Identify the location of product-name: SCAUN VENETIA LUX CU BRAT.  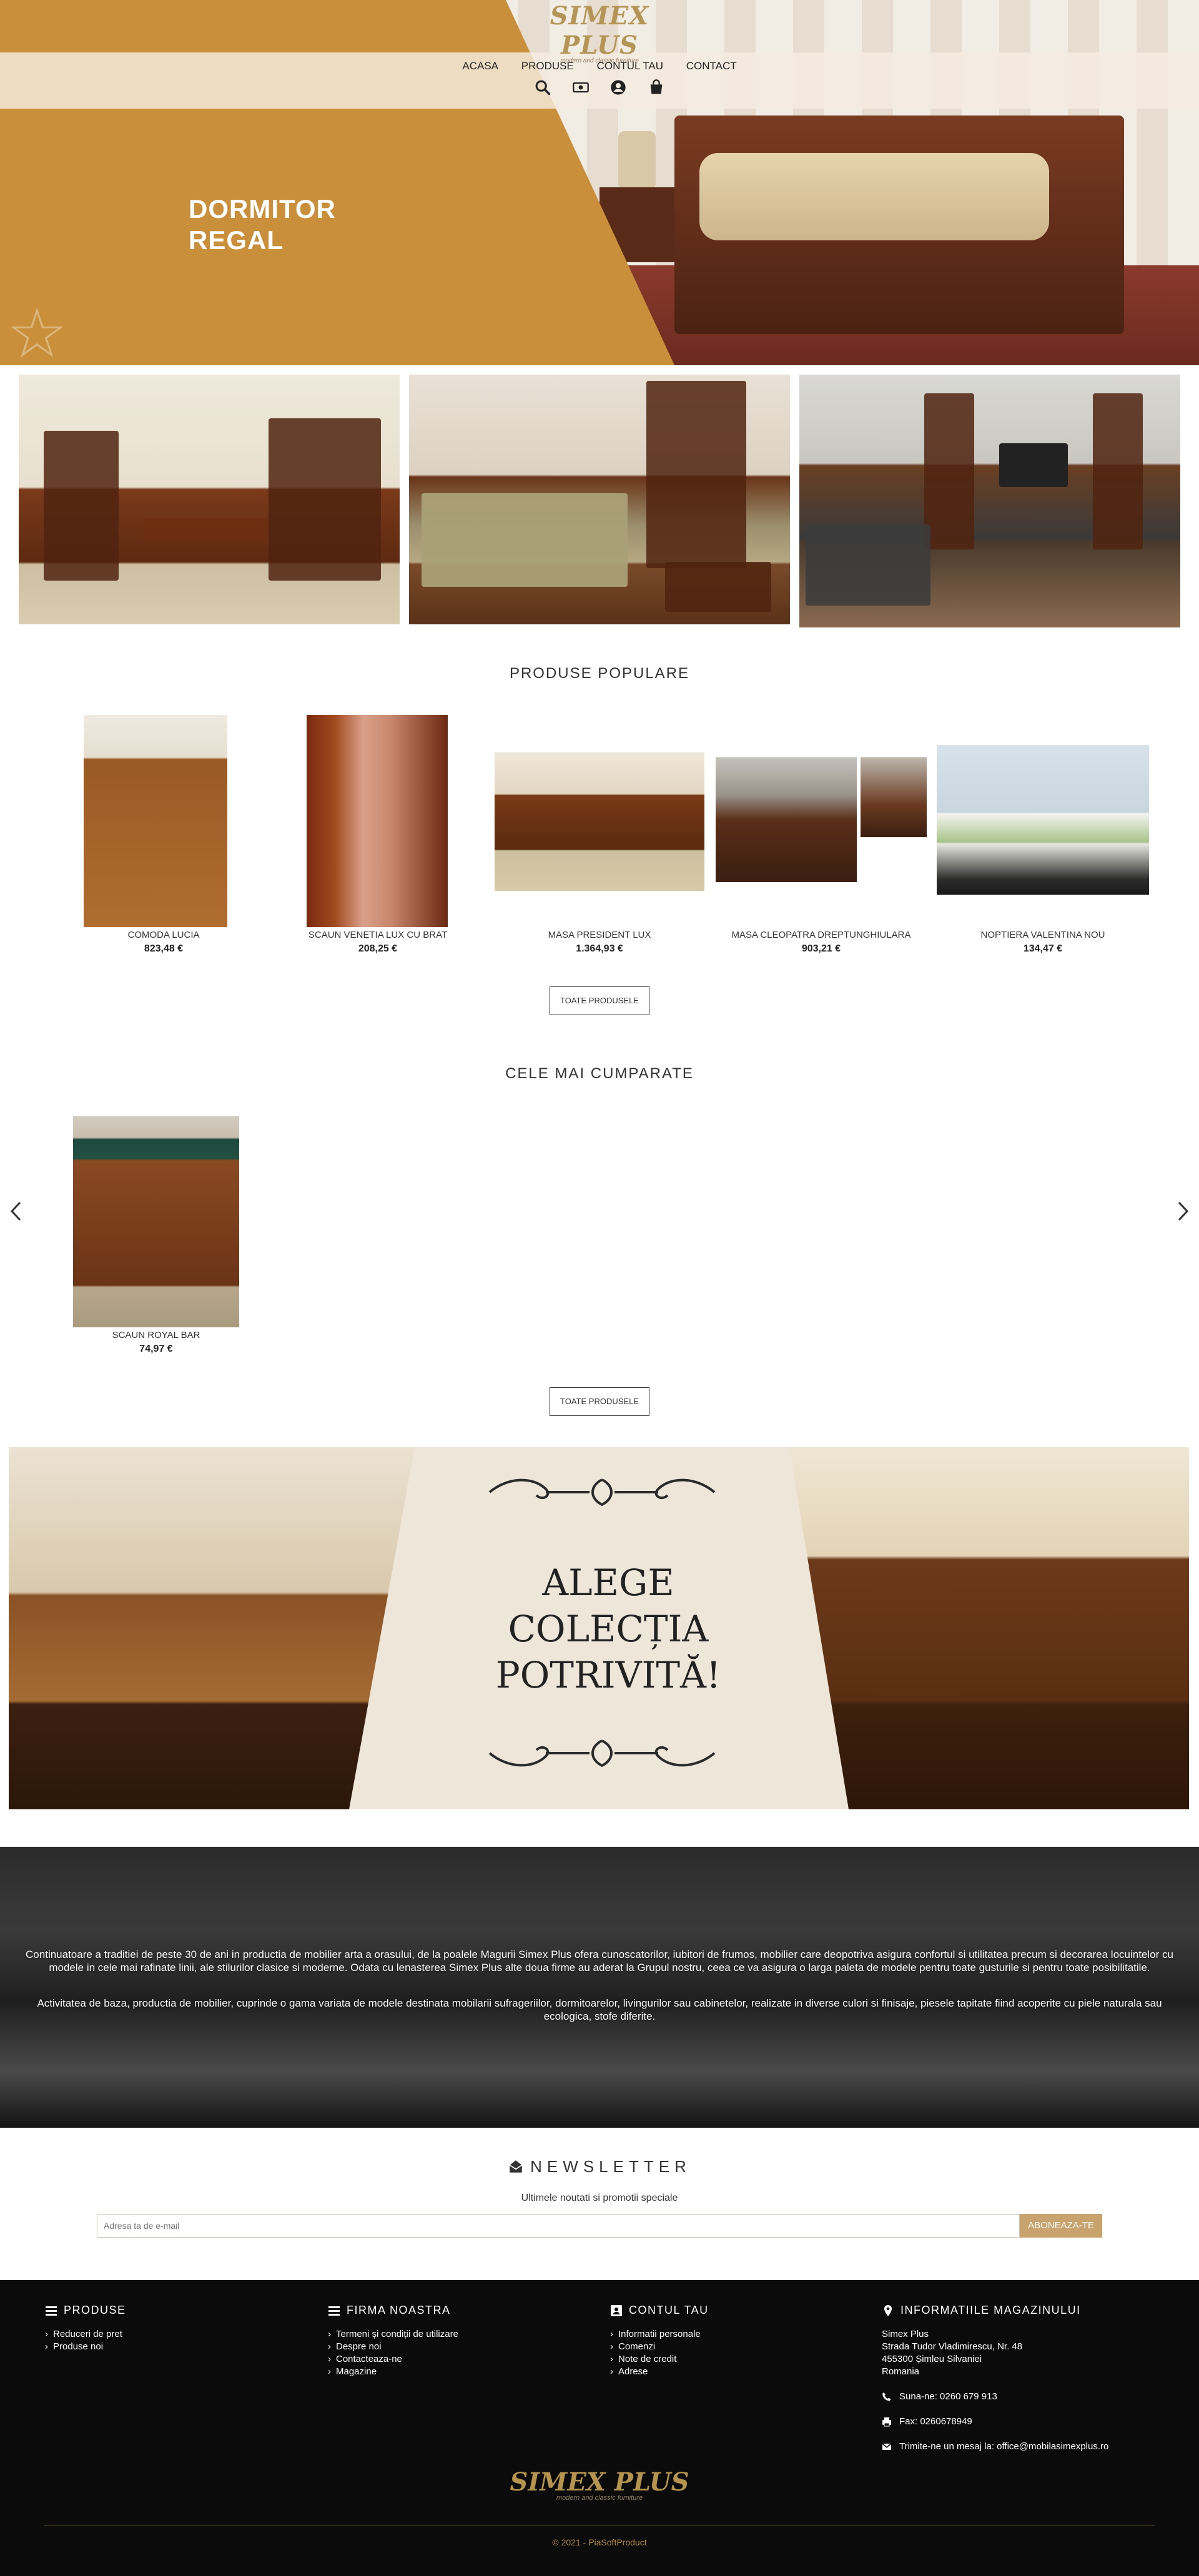
(378, 935).